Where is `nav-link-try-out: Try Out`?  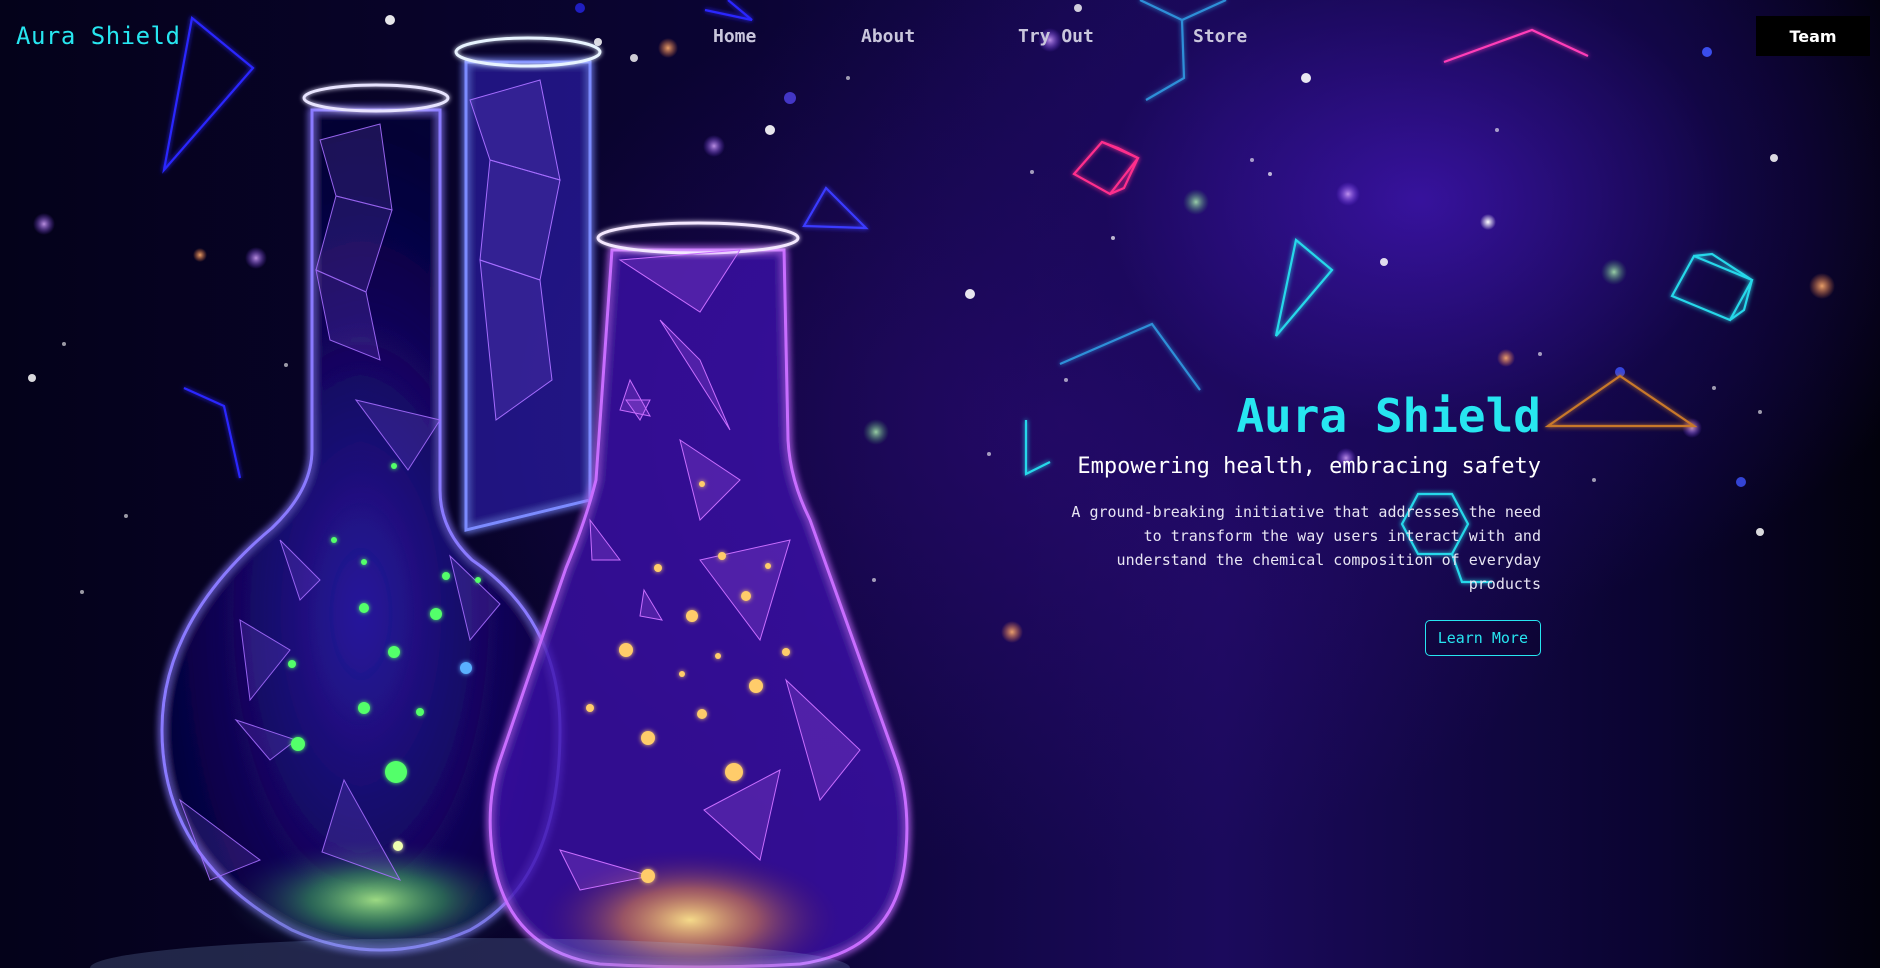 nav-link-try-out: Try Out is located at coordinates (1056, 36).